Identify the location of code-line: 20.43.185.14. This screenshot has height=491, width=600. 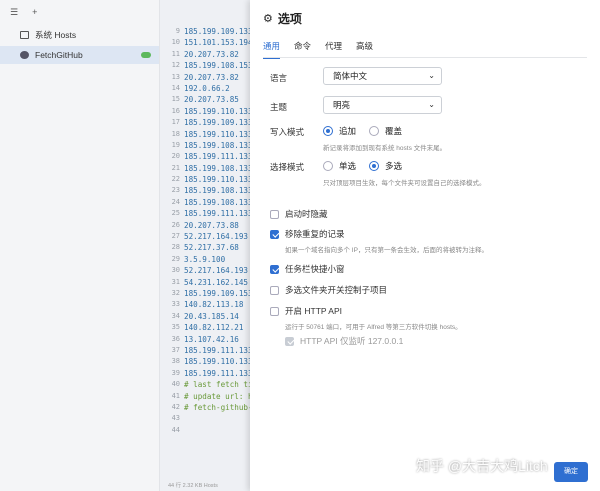
(211, 316).